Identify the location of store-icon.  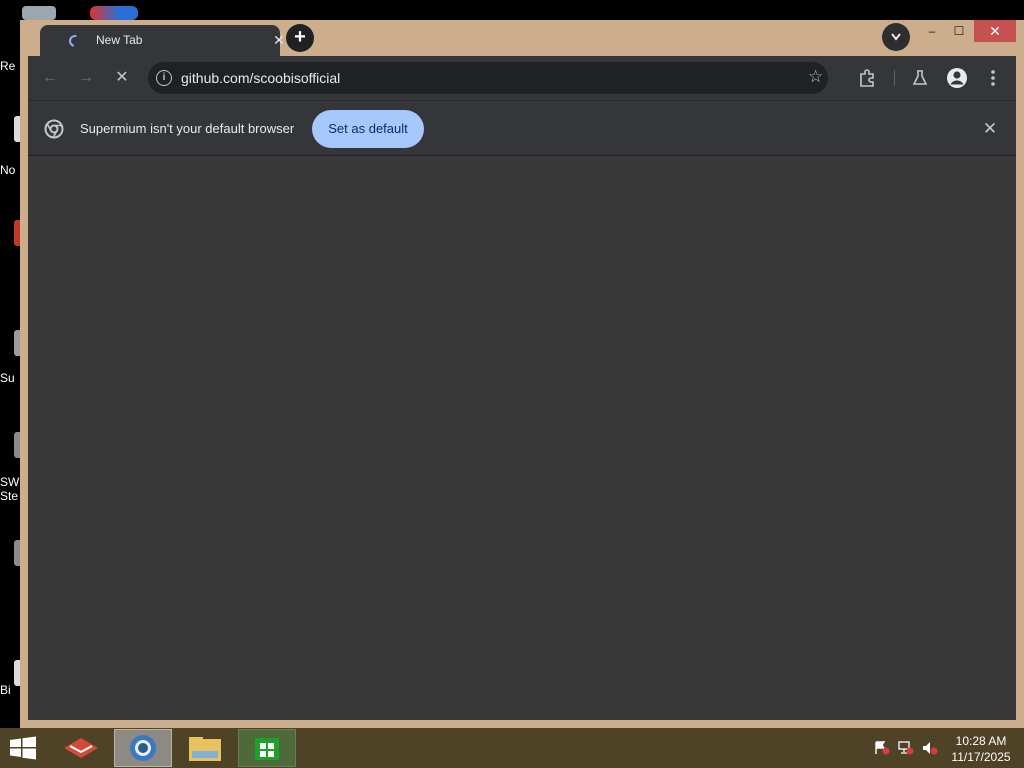
(267, 749).